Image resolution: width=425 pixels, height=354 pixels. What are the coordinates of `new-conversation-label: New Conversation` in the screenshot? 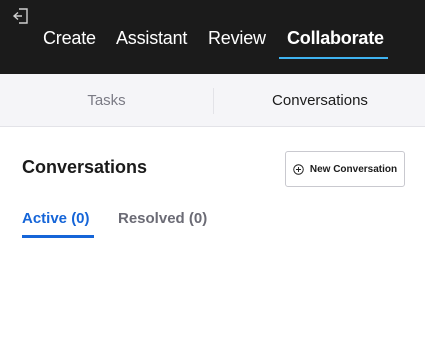 It's located at (353, 169).